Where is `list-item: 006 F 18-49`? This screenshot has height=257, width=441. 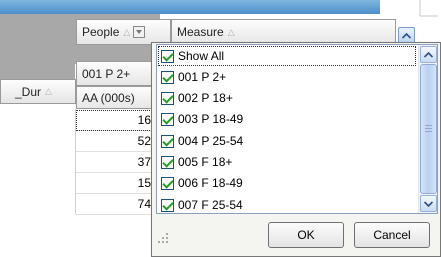 list-item: 006 F 18-49 is located at coordinates (288, 183).